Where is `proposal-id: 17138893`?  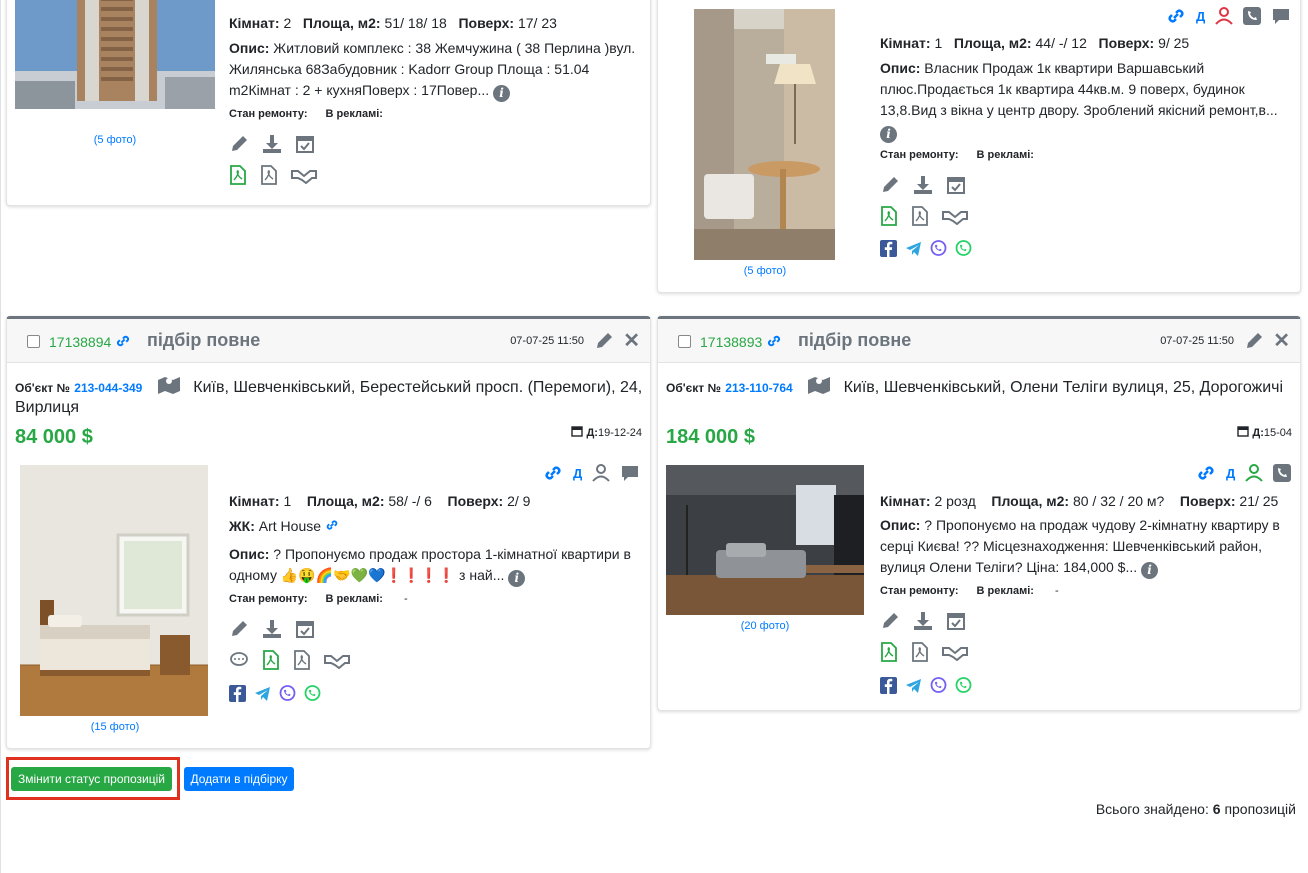
proposal-id: 17138893 is located at coordinates (731, 342).